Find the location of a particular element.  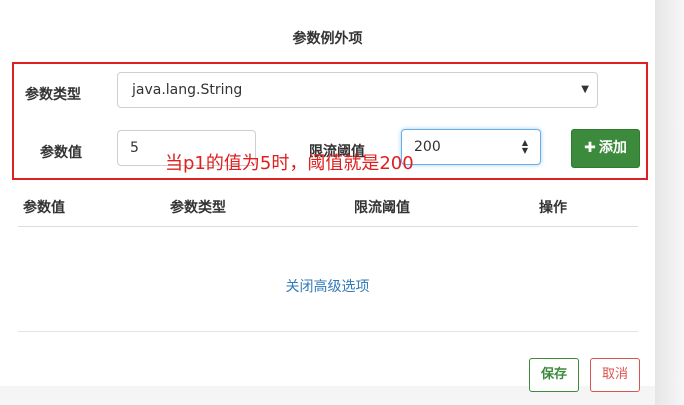

chevron-down-icon: ▼ is located at coordinates (585, 89).